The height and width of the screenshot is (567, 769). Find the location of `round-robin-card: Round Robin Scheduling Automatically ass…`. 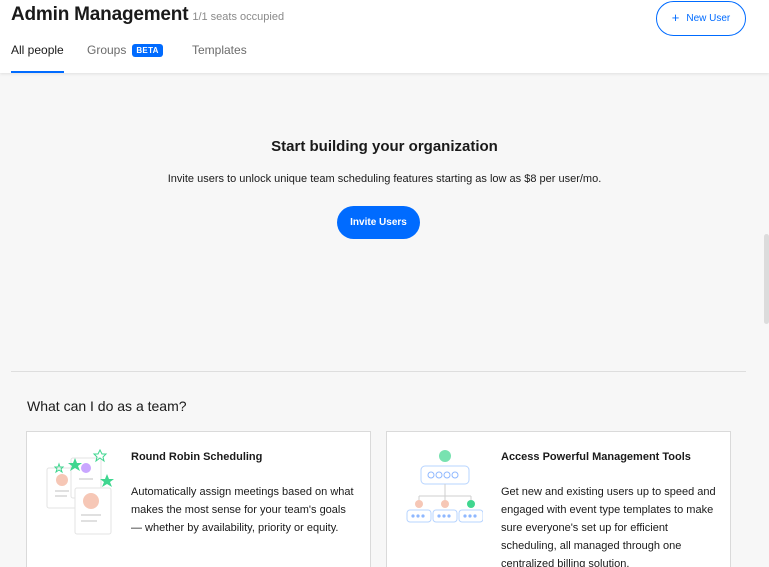

round-robin-card: Round Robin Scheduling Automatically ass… is located at coordinates (198, 499).